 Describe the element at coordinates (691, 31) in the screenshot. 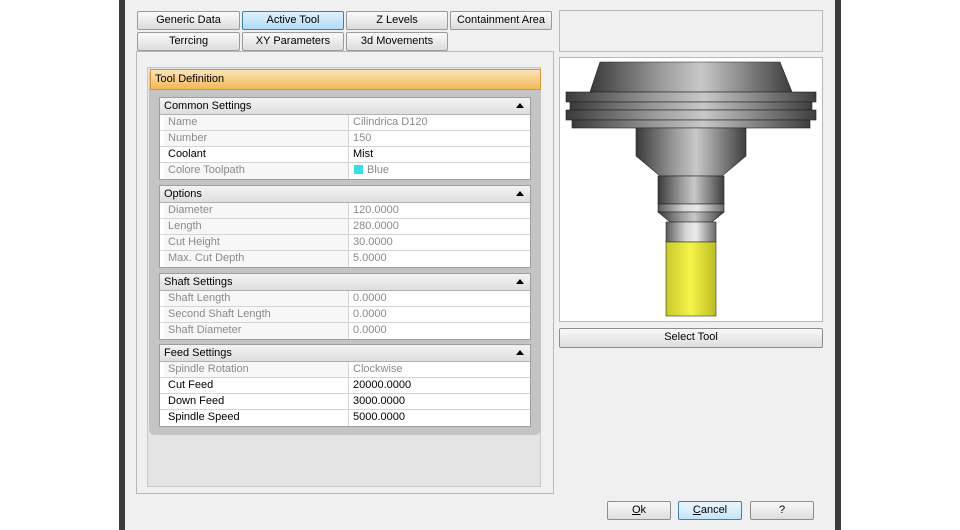

I see `info-box` at that location.